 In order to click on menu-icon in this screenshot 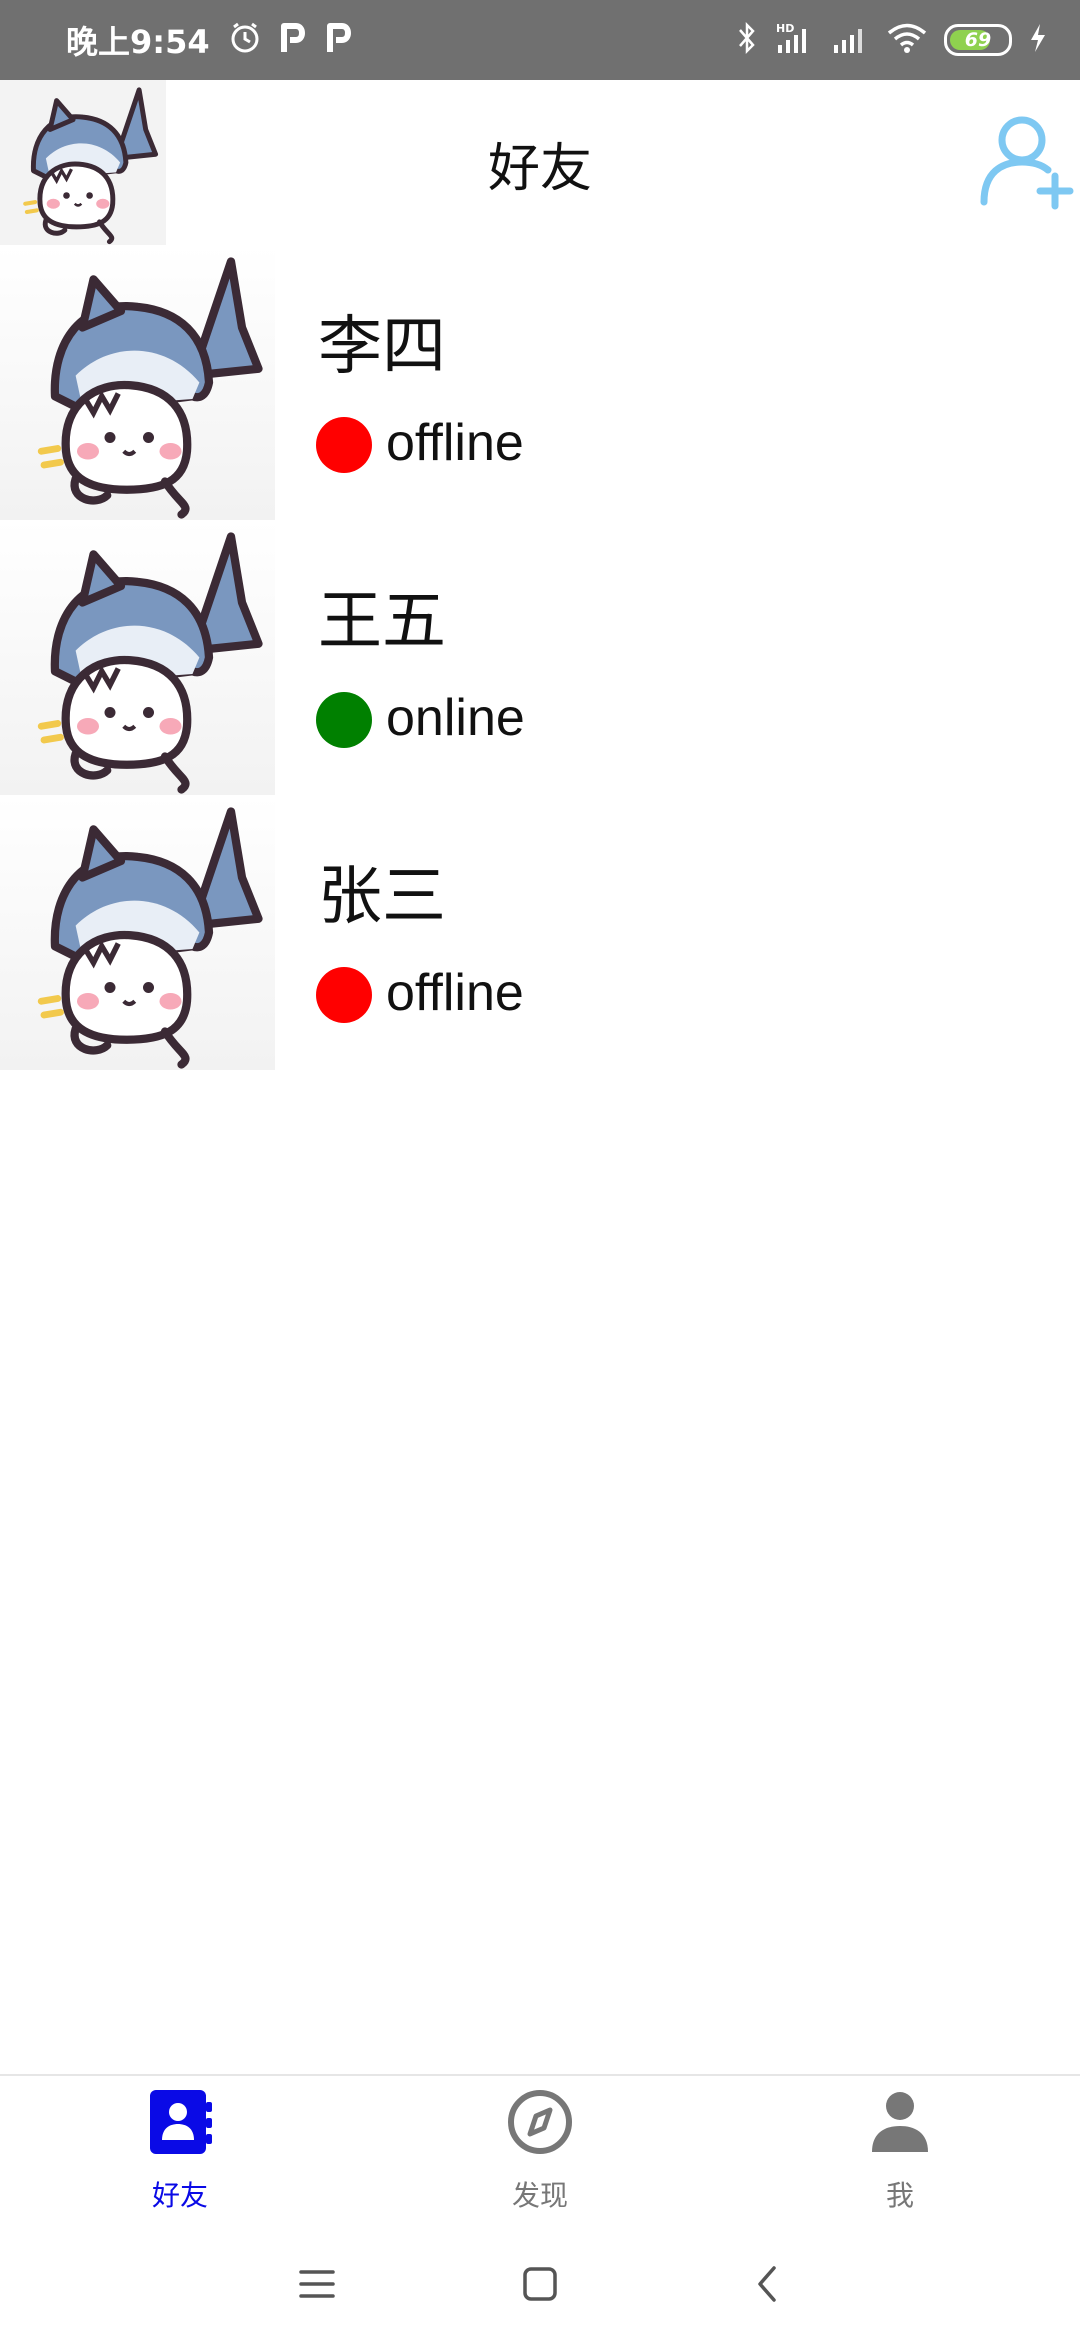, I will do `click(317, 2284)`.